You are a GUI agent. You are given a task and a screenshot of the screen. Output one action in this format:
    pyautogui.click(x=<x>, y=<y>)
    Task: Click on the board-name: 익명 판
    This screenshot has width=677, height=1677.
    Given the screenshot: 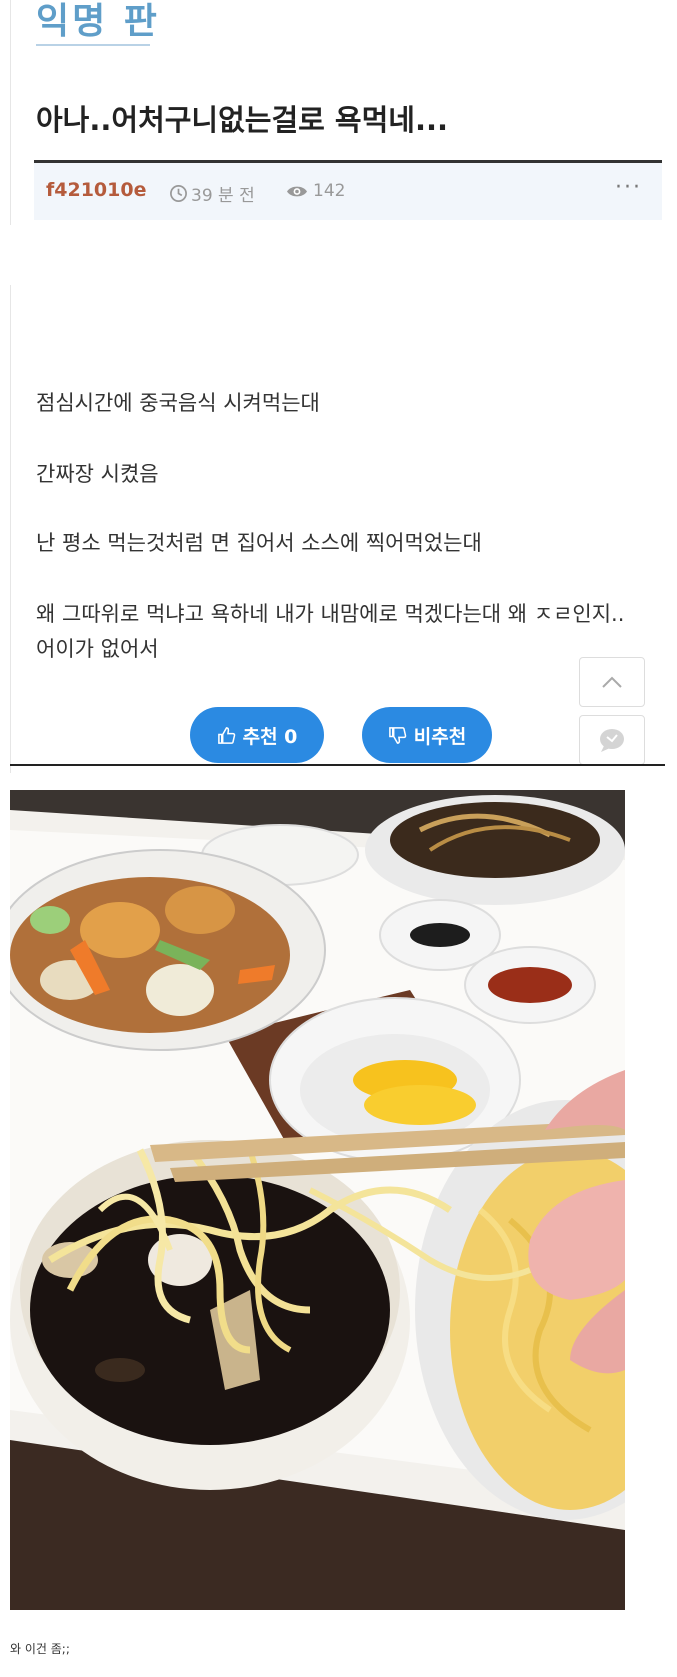 What is the action you would take?
    pyautogui.click(x=98, y=22)
    